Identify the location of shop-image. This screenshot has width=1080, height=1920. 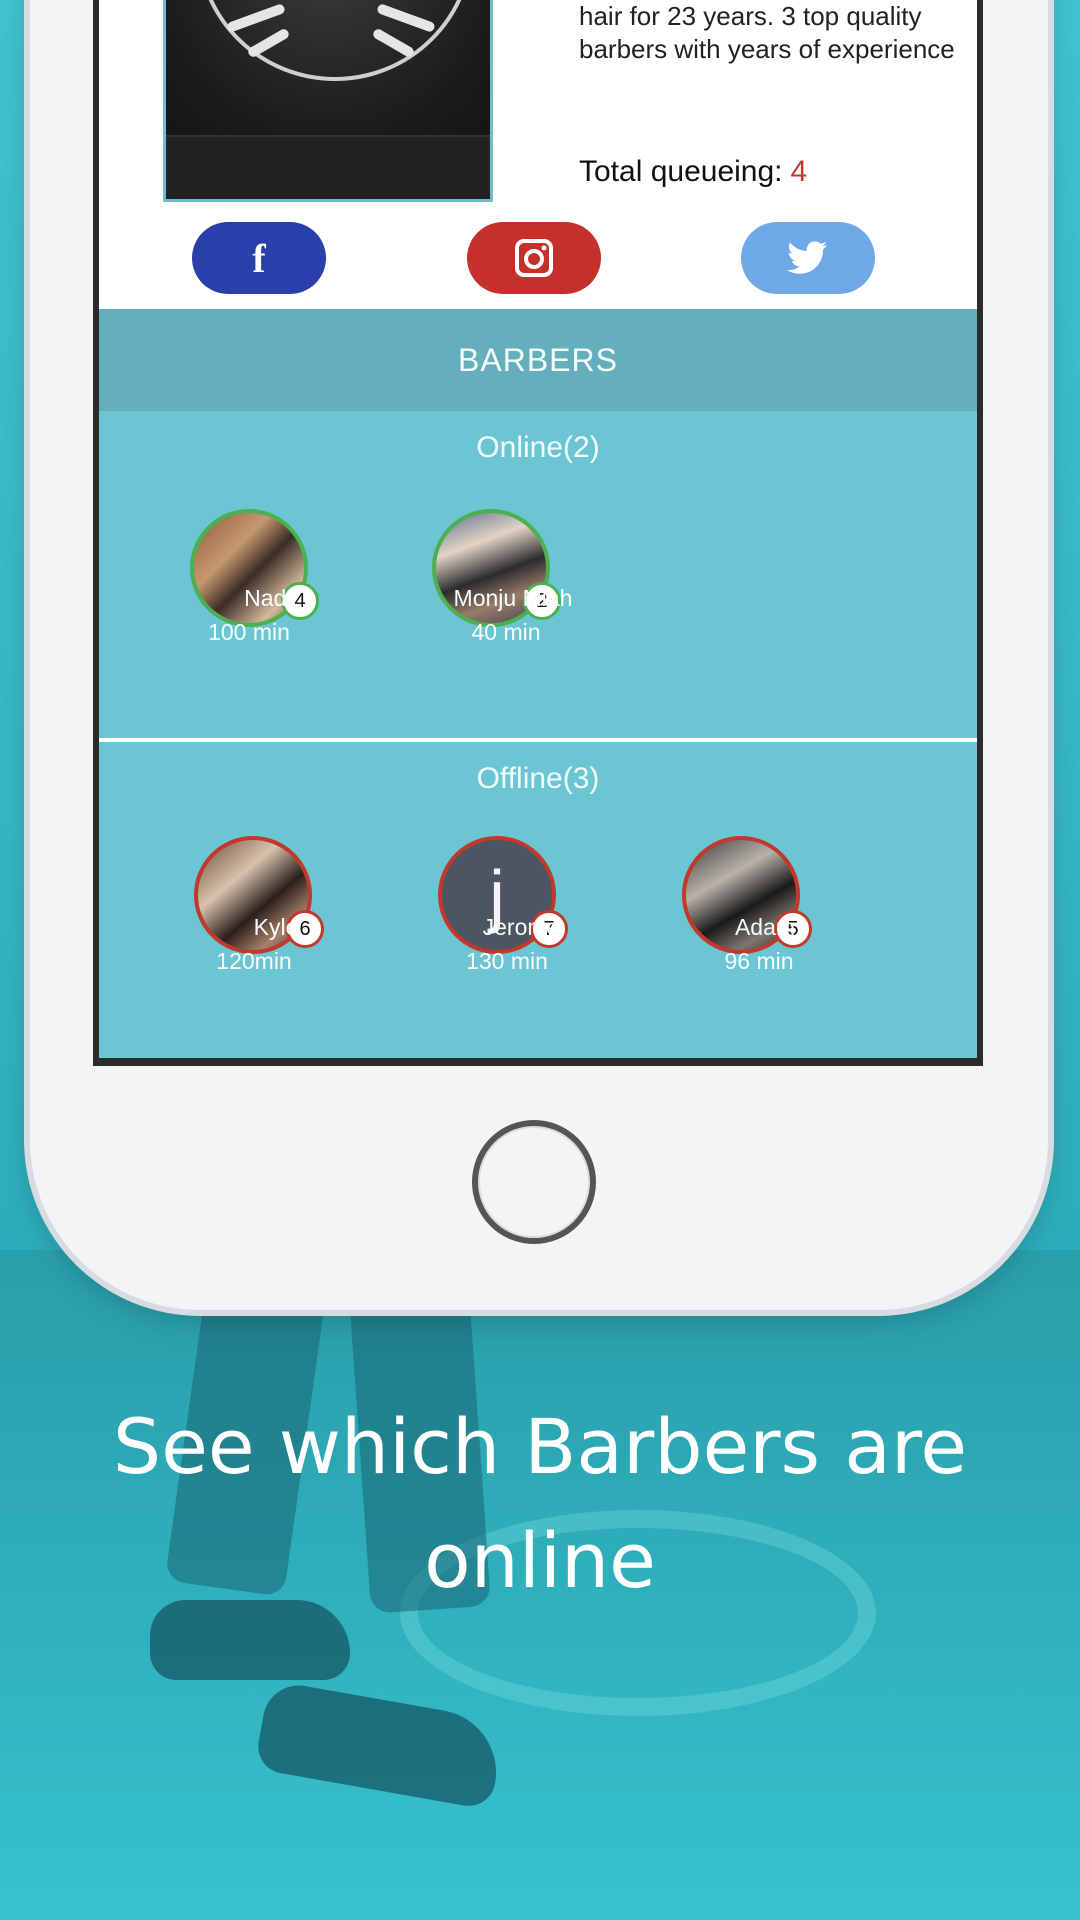
(328, 101).